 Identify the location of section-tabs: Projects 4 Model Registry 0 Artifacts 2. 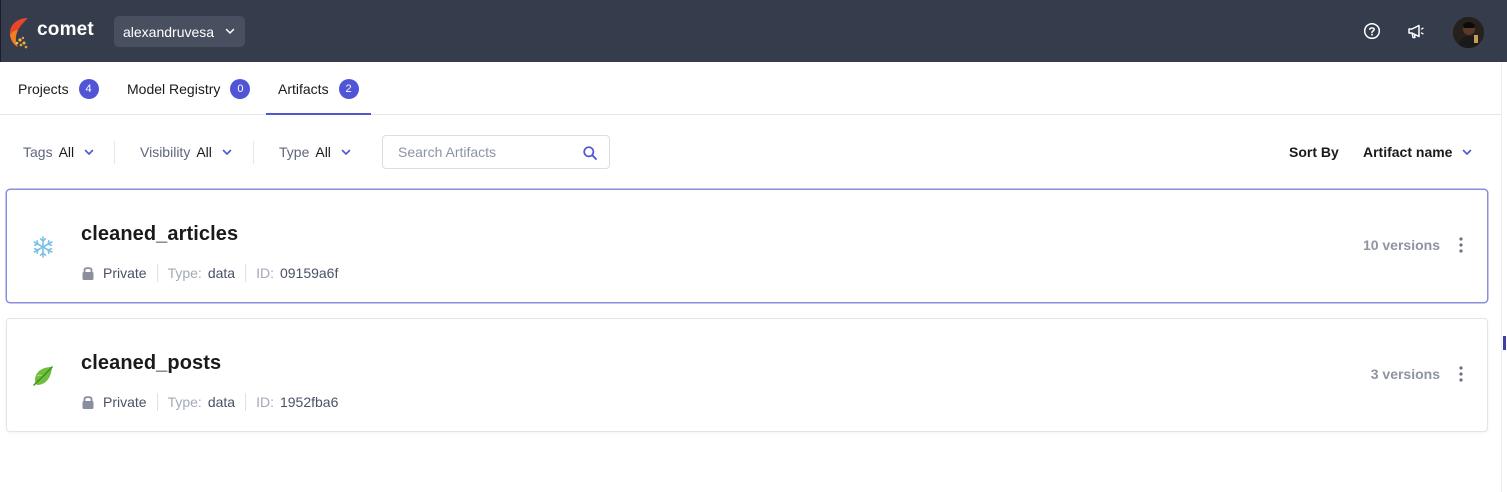
(753, 88).